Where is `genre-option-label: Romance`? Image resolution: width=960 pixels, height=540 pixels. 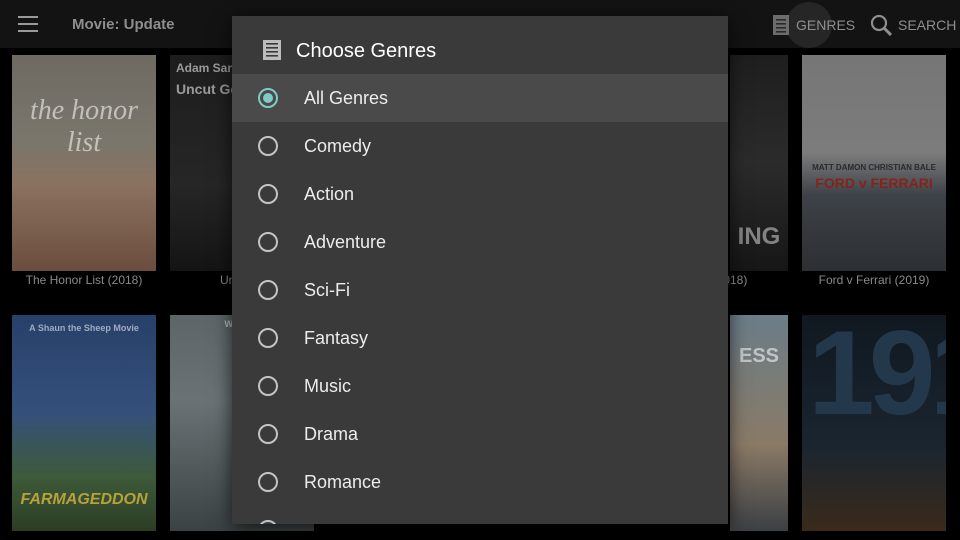
genre-option-label: Romance is located at coordinates (343, 482).